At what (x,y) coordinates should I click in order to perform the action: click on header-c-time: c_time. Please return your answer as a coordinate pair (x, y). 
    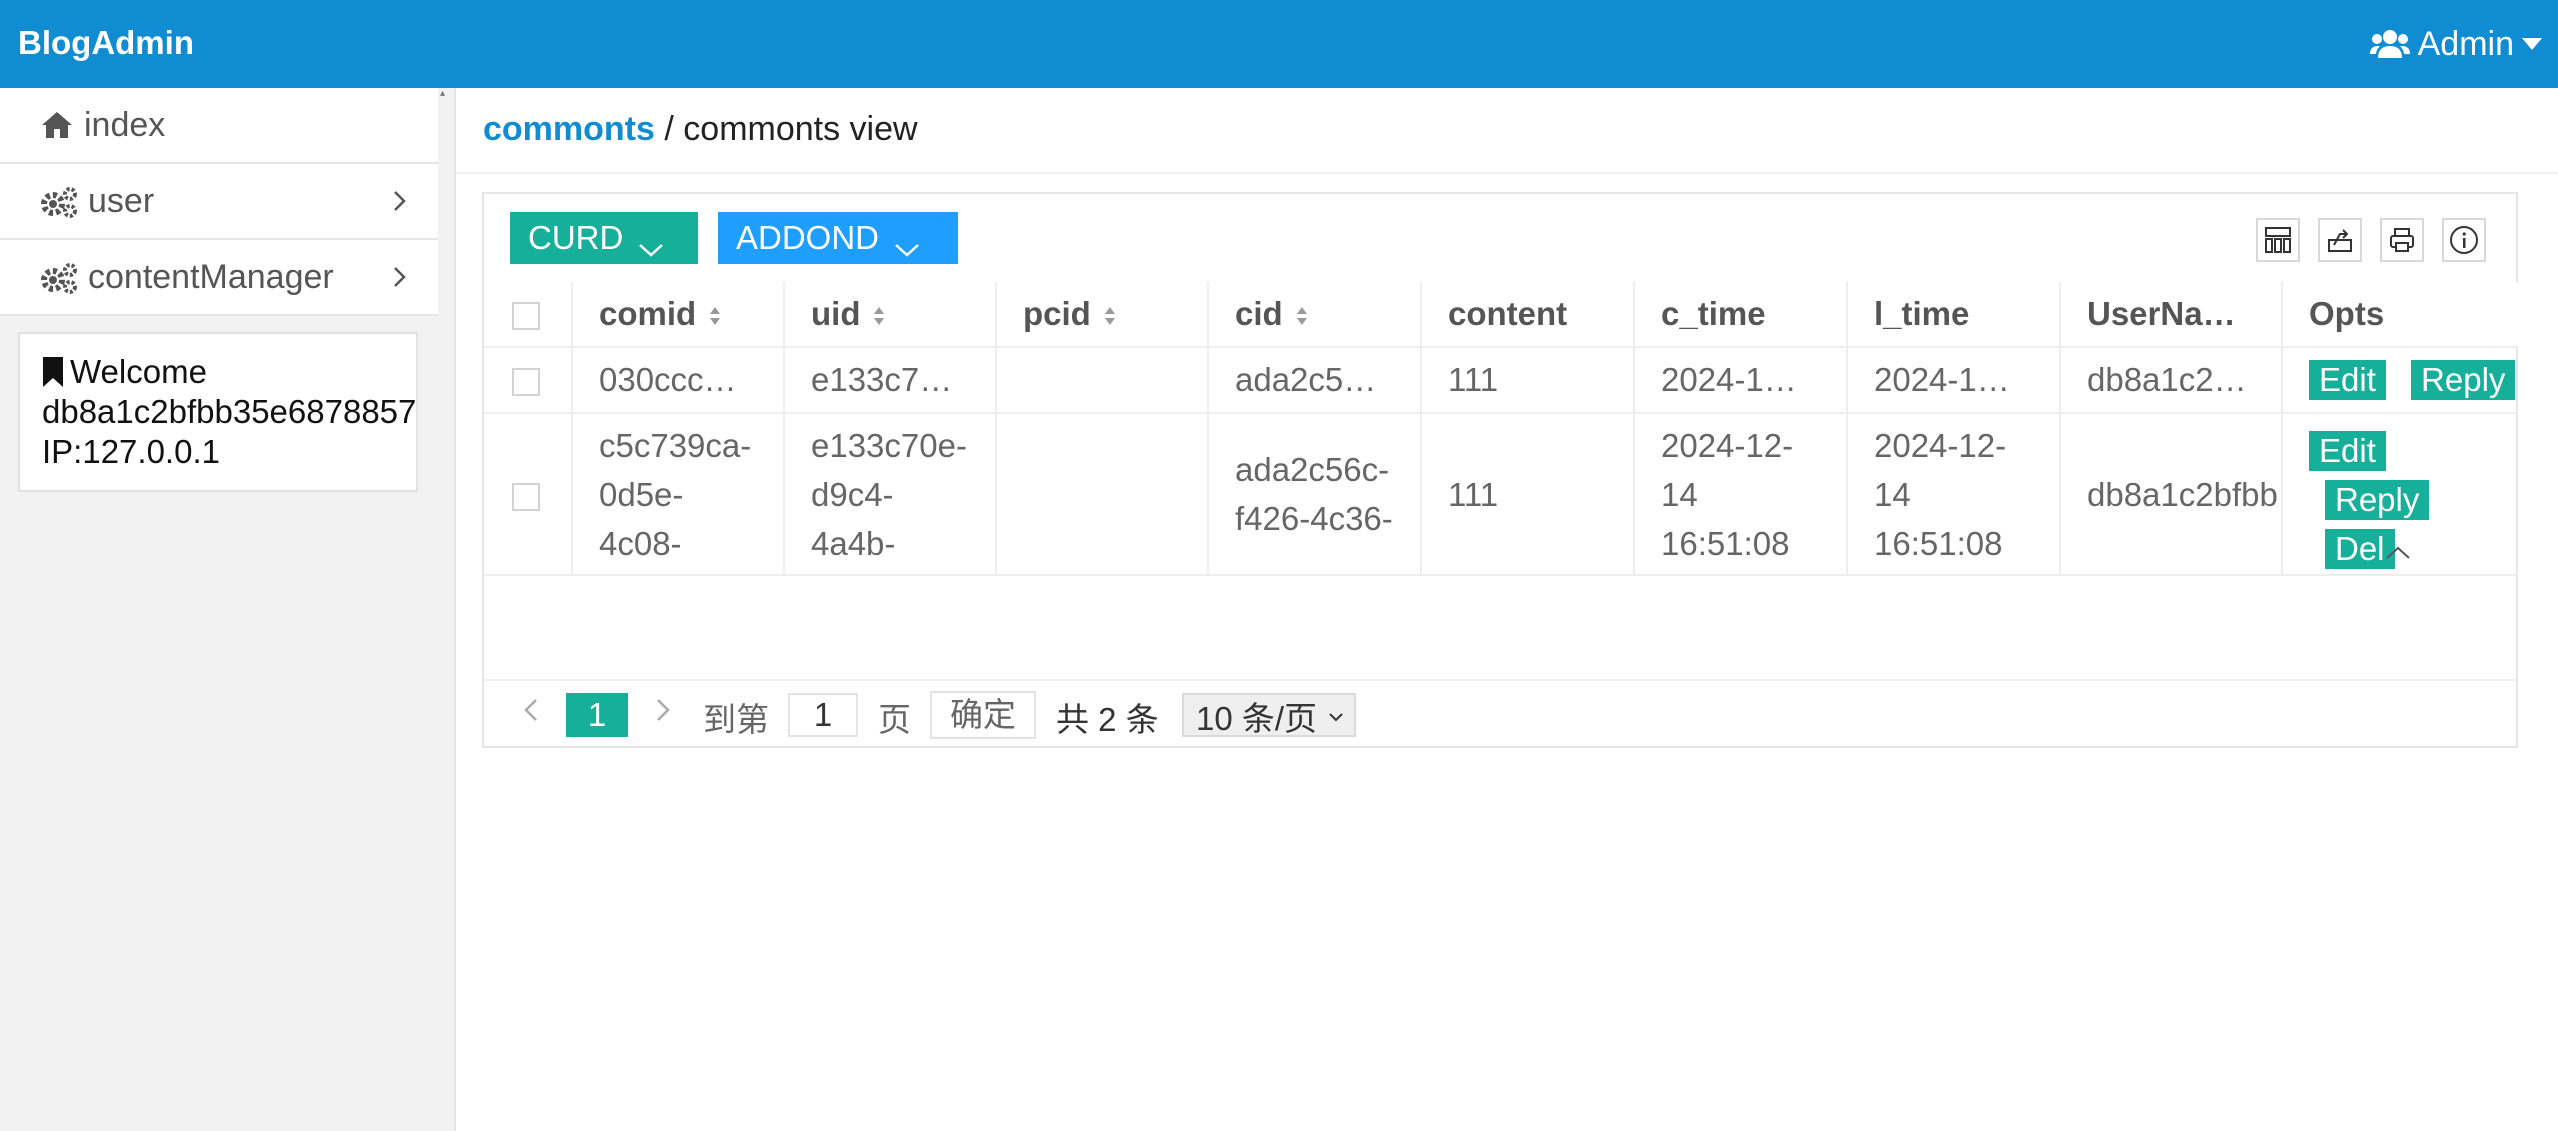
    Looking at the image, I should click on (1741, 315).